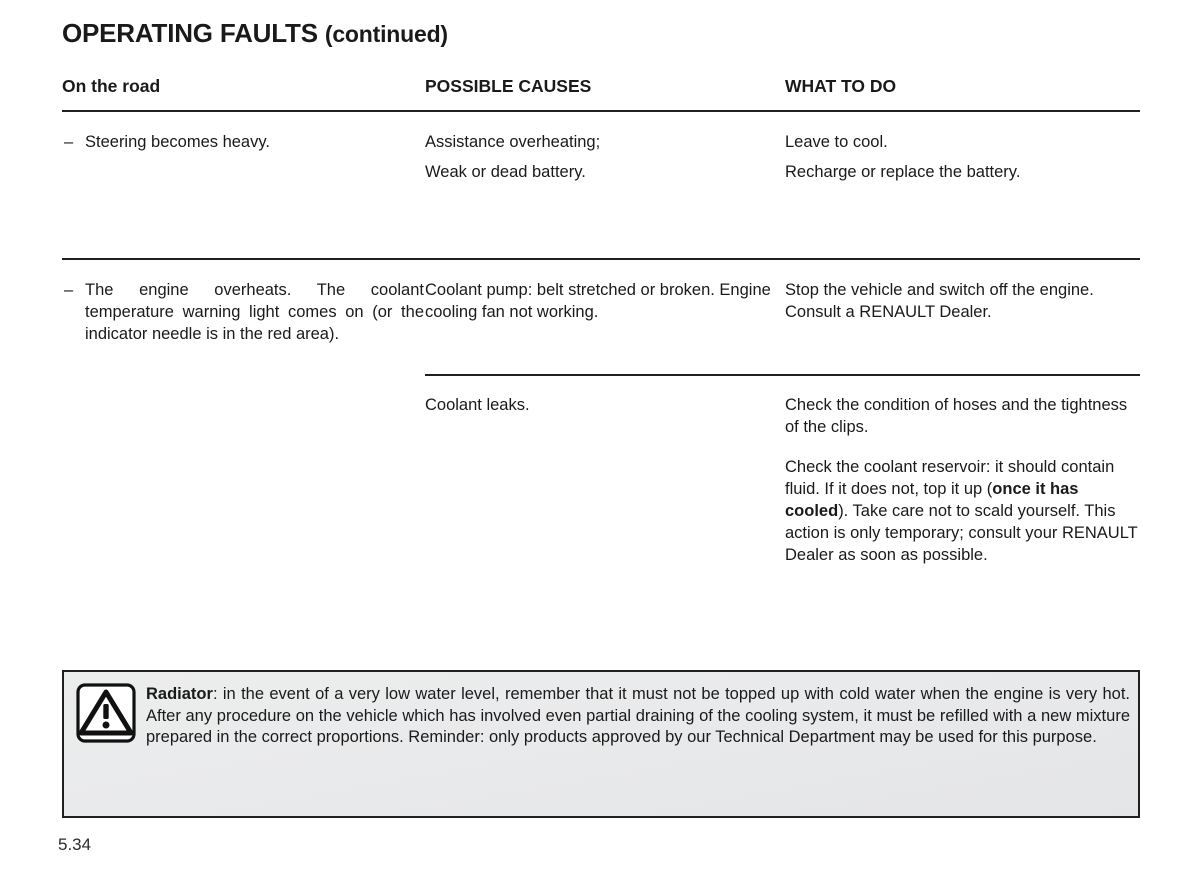  I want to click on row1-action-line-2: Recharge or replace the battery., so click(903, 172).